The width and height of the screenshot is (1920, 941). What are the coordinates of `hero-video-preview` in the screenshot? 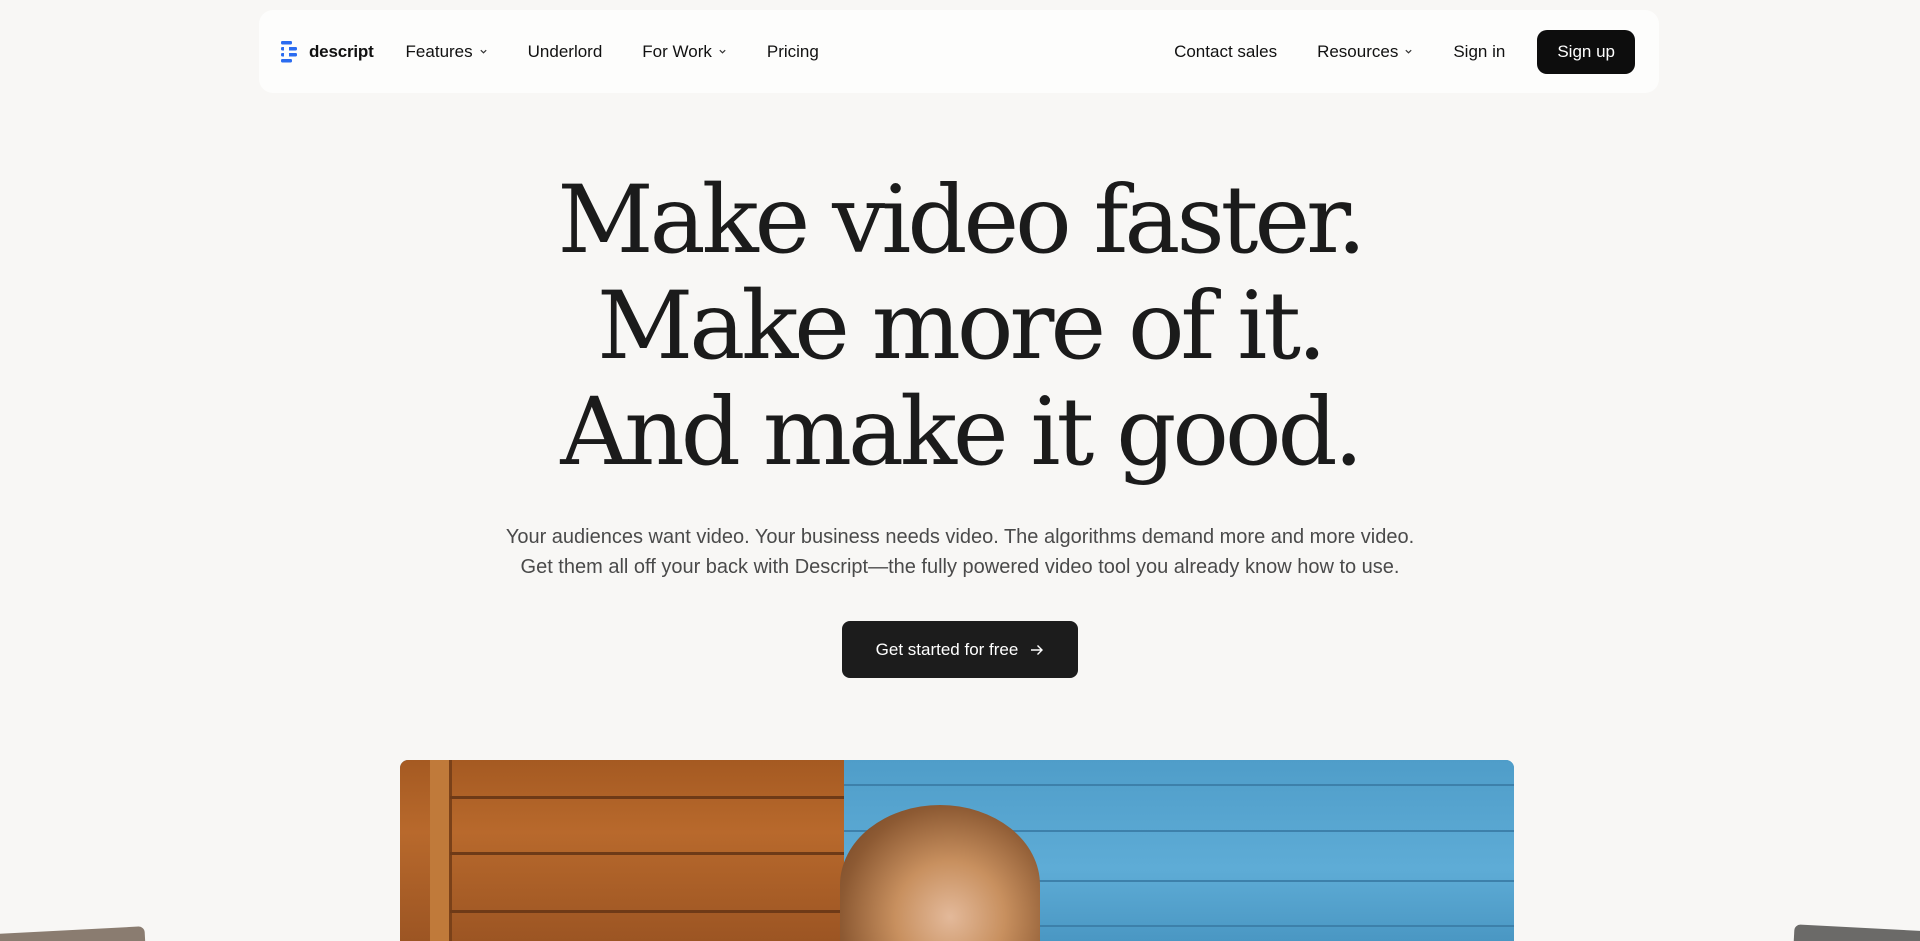 It's located at (957, 850).